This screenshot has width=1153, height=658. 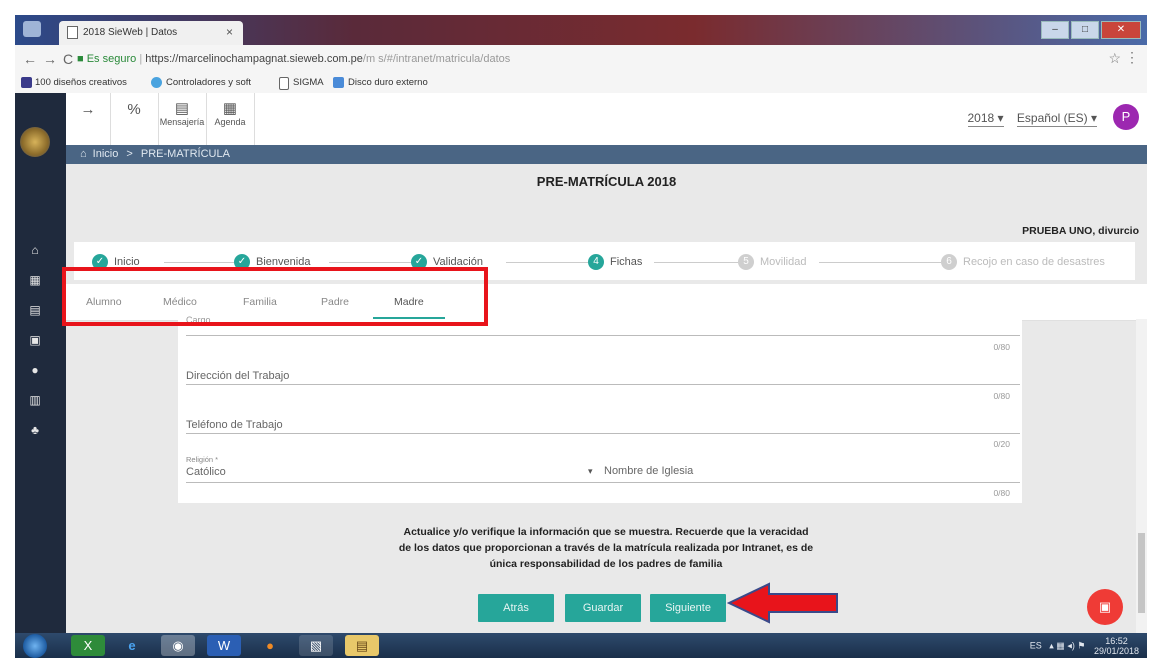 What do you see at coordinates (1141, 476) in the screenshot?
I see `scrollbar` at bounding box center [1141, 476].